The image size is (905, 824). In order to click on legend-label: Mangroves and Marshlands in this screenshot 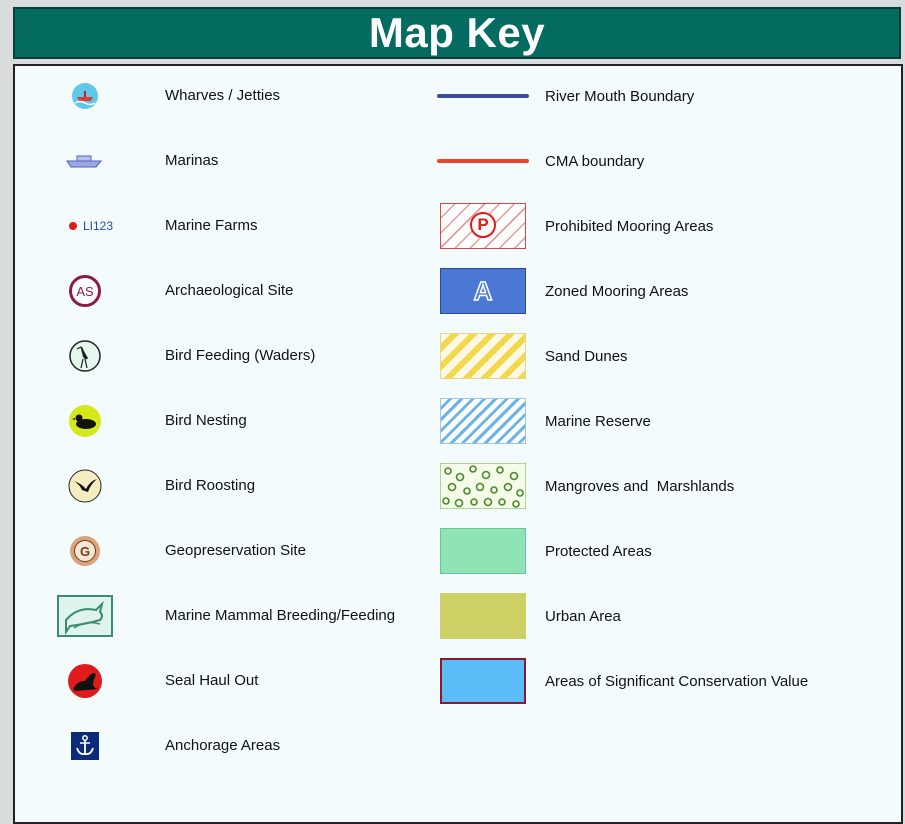, I will do `click(640, 486)`.